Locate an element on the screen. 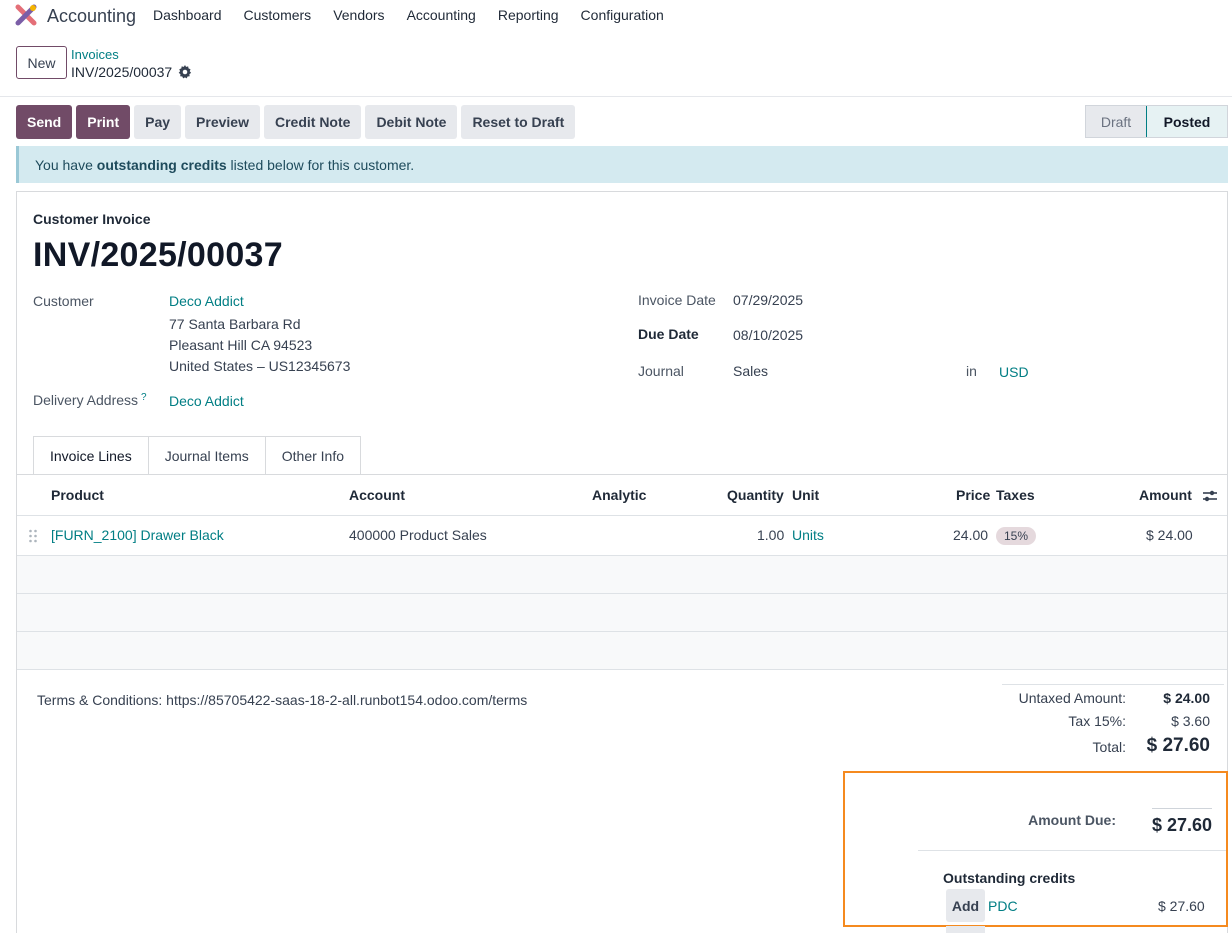 The width and height of the screenshot is (1232, 933). breadcrumb-invoices: Invoices is located at coordinates (95, 54).